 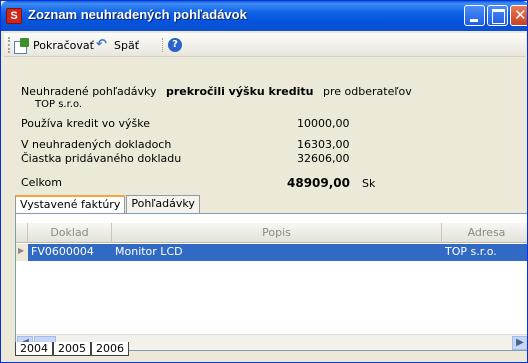 What do you see at coordinates (323, 123) in the screenshot?
I see `credit-value: 10000,00` at bounding box center [323, 123].